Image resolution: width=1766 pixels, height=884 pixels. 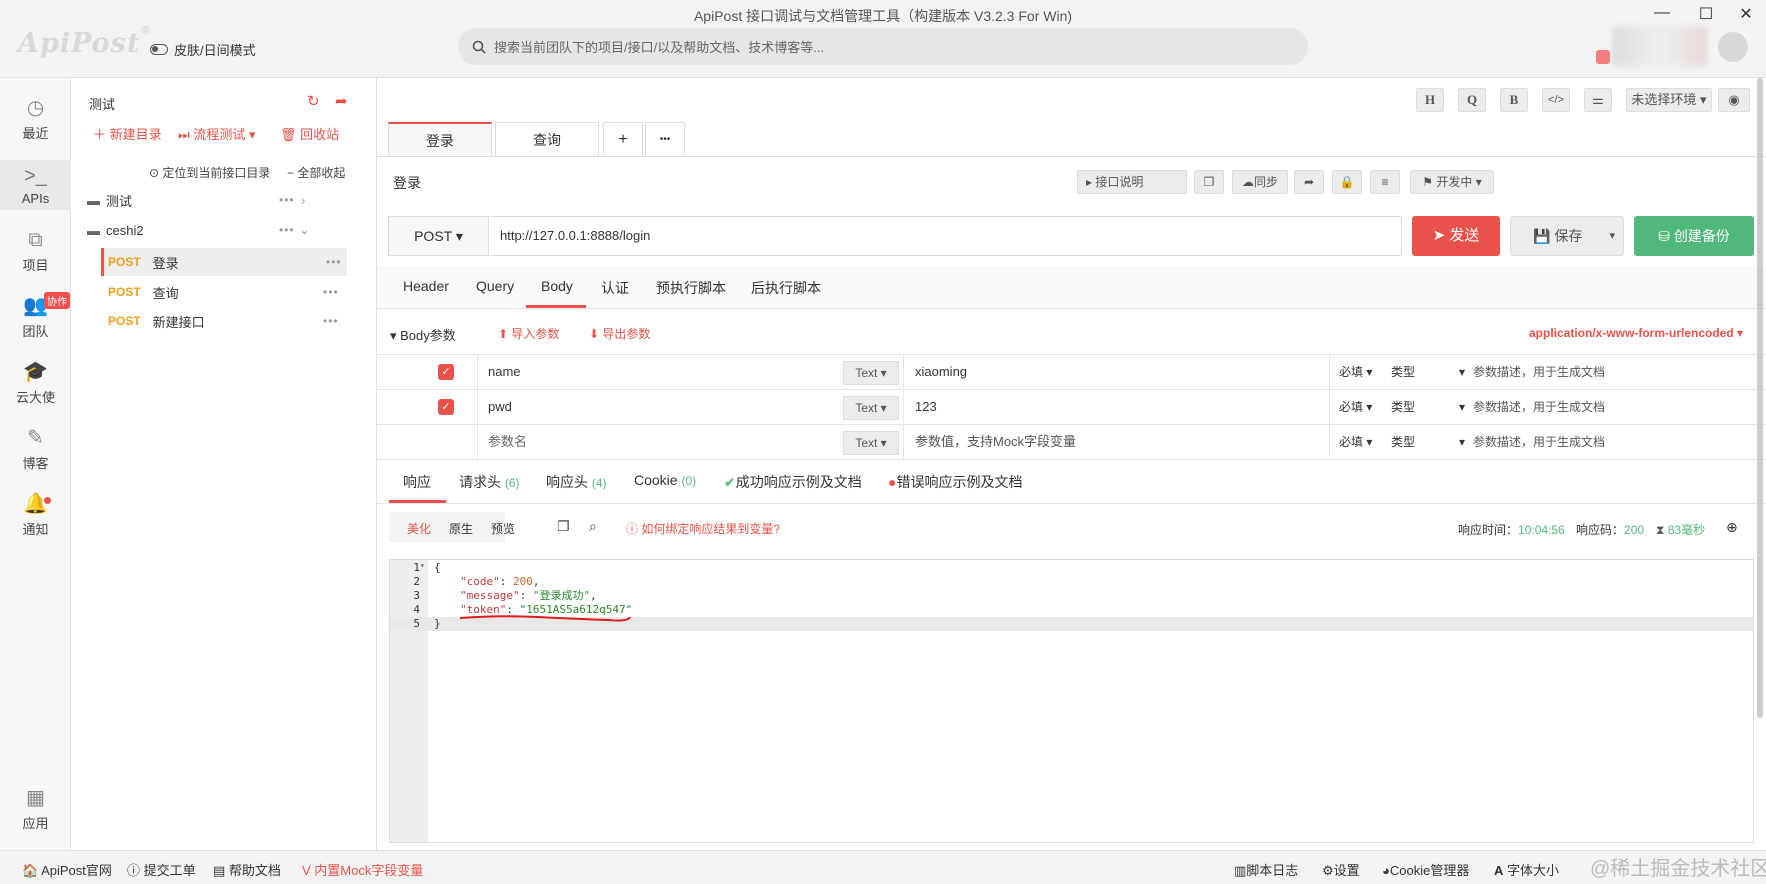 I want to click on tab-query: 查询, so click(x=547, y=139).